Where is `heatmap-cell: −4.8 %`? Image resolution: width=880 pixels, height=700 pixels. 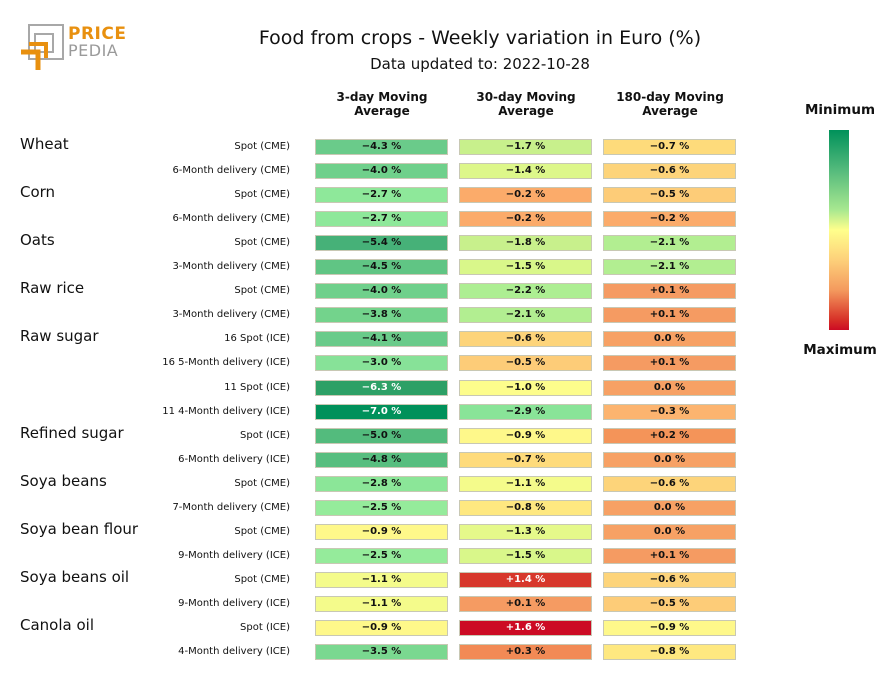 heatmap-cell: −4.8 % is located at coordinates (381, 459).